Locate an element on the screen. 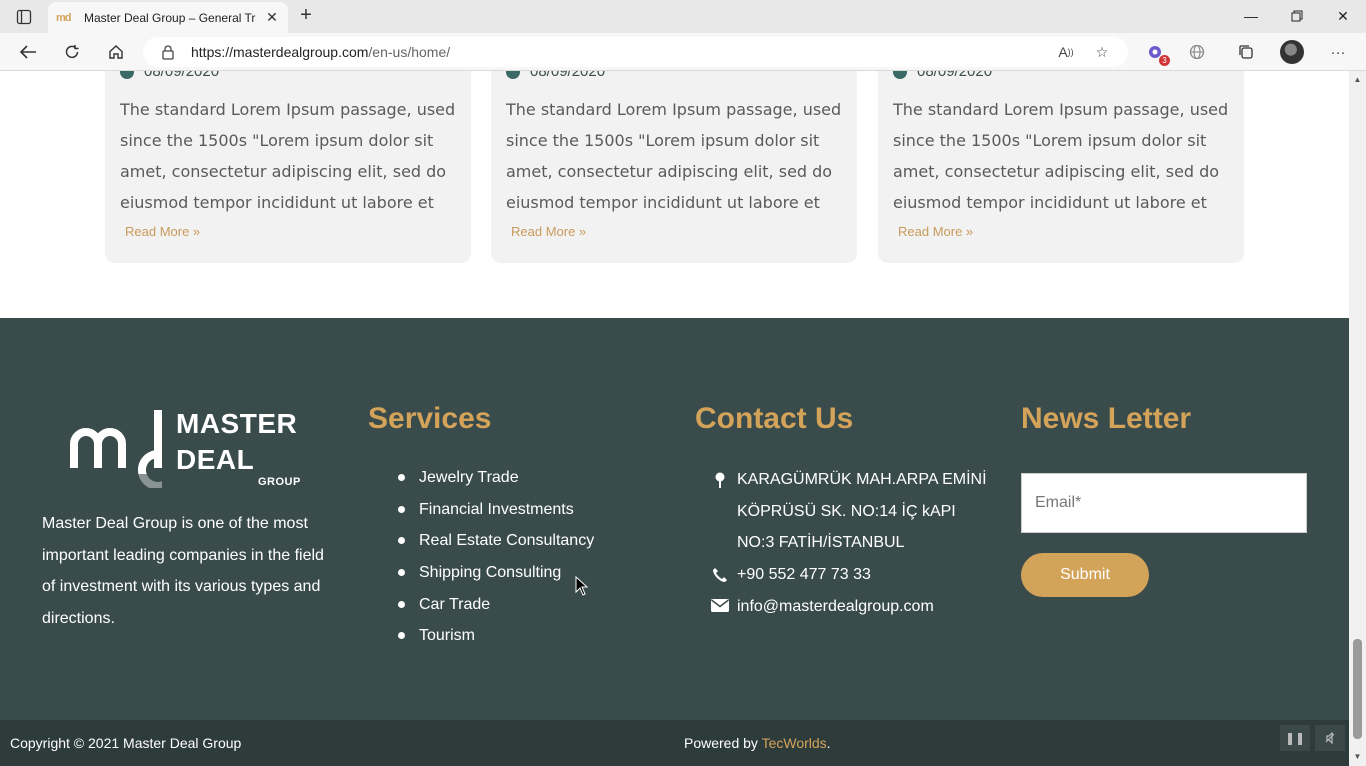  service-item: Tourism is located at coordinates (496, 638).